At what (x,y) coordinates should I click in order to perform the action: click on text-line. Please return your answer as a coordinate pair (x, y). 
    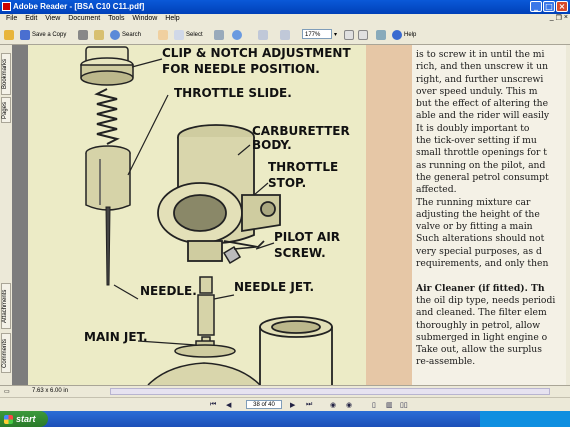
    Looking at the image, I should click on (491, 276).